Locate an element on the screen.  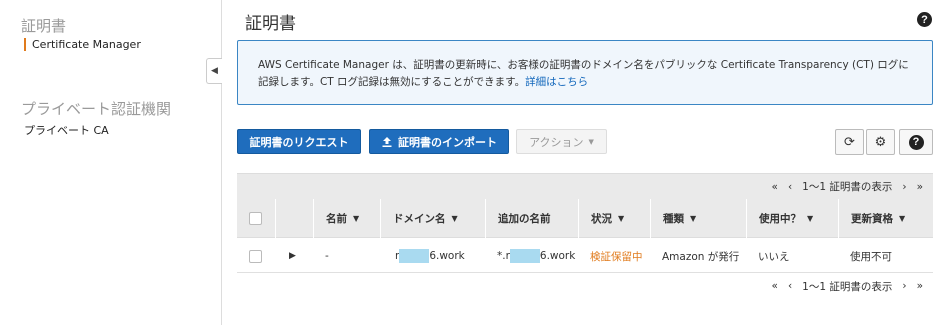
settings-button: ⚙ is located at coordinates (880, 142).